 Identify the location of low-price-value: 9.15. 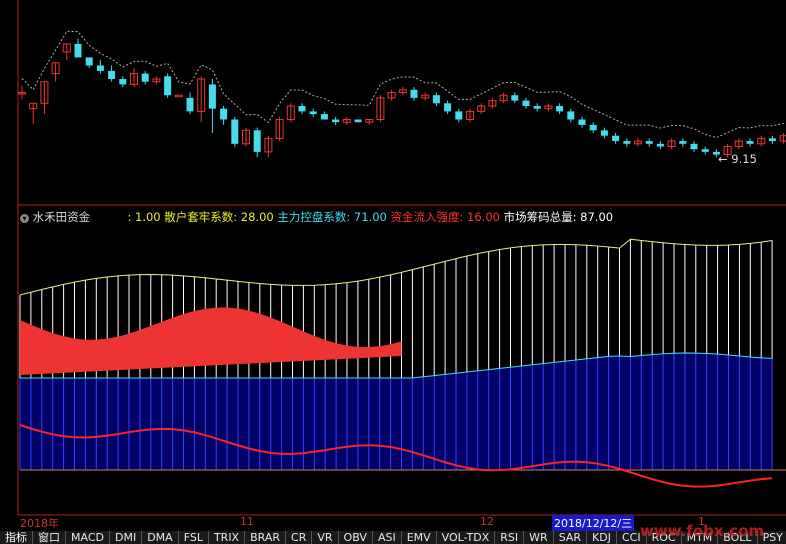
(744, 159).